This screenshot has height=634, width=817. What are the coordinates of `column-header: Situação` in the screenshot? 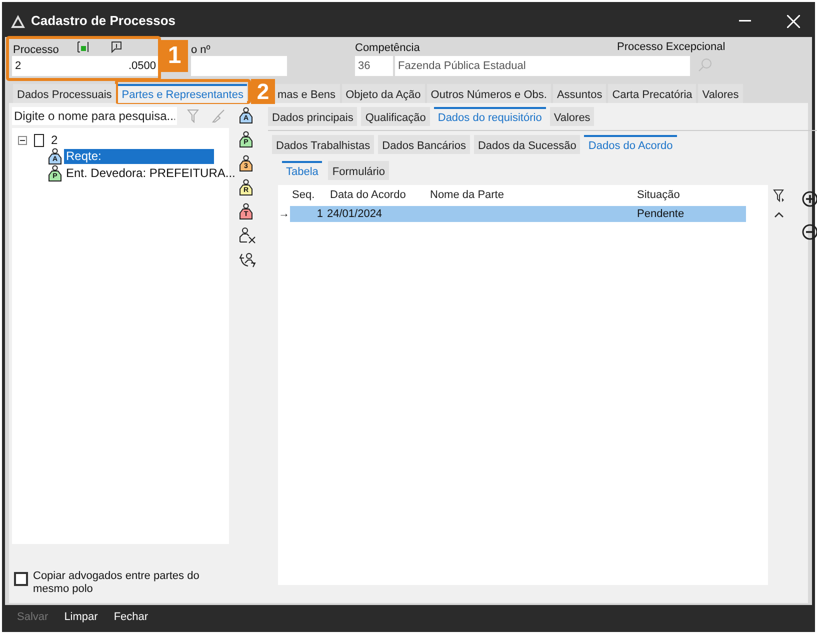 It's located at (688, 195).